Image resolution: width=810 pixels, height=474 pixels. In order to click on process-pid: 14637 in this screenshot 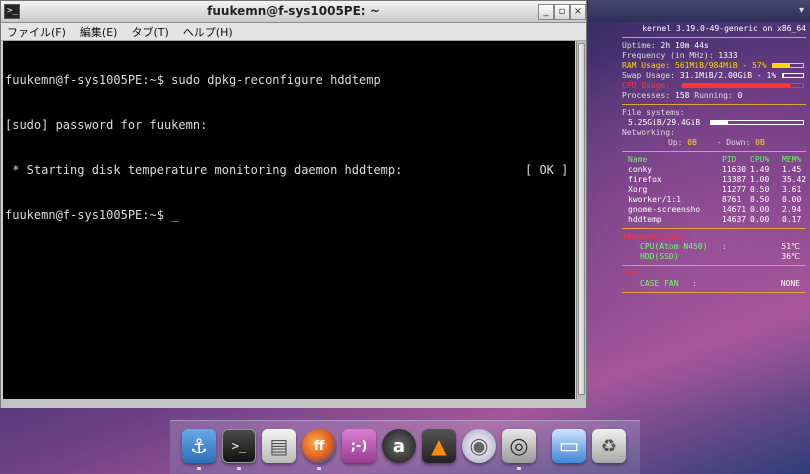, I will do `click(734, 219)`.